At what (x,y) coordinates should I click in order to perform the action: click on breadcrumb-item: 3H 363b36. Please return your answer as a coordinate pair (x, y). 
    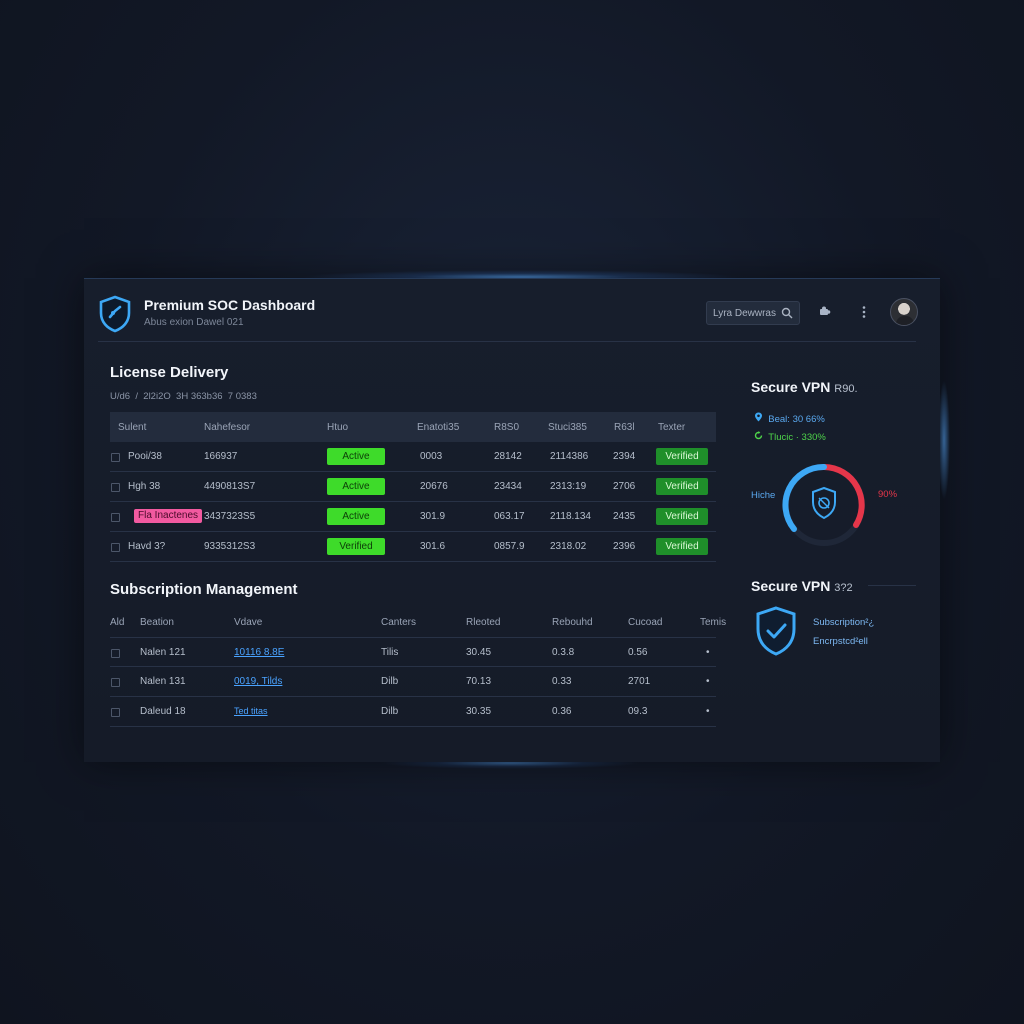
    Looking at the image, I should click on (199, 396).